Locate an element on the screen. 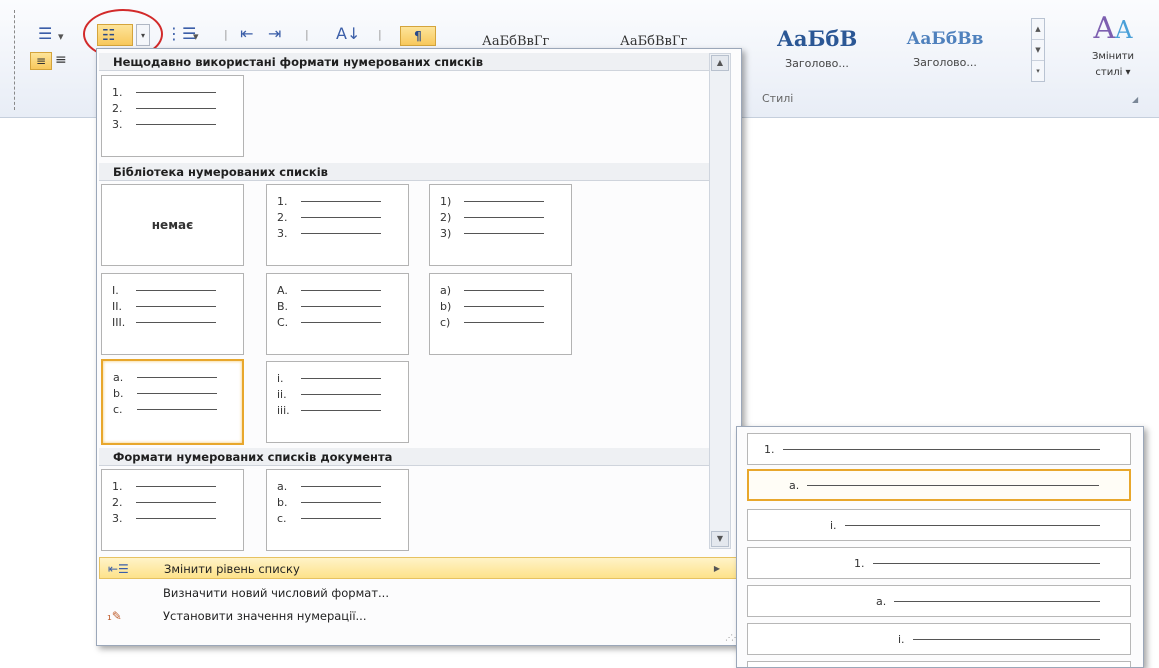  numbering-format-tile: I. II. III. is located at coordinates (172, 314).